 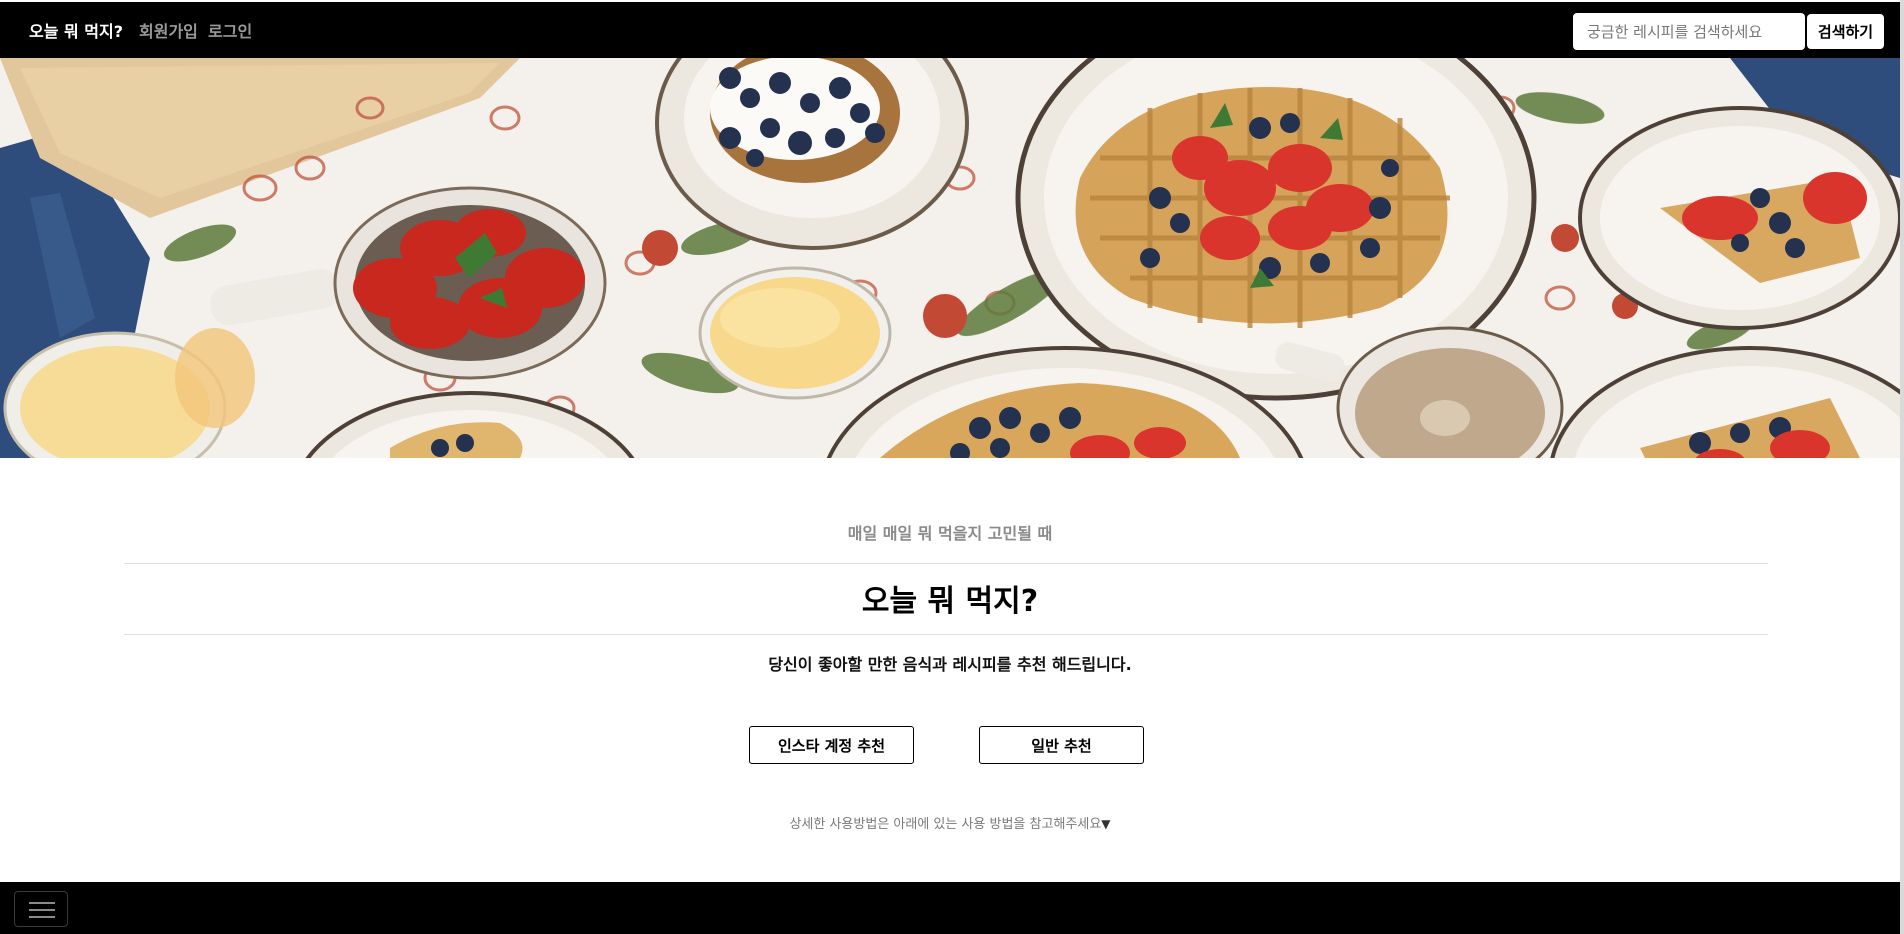 I want to click on page-description: 당신이 좋아할 만한 음식과 레시피를 추천 해드립니다., so click(x=950, y=664).